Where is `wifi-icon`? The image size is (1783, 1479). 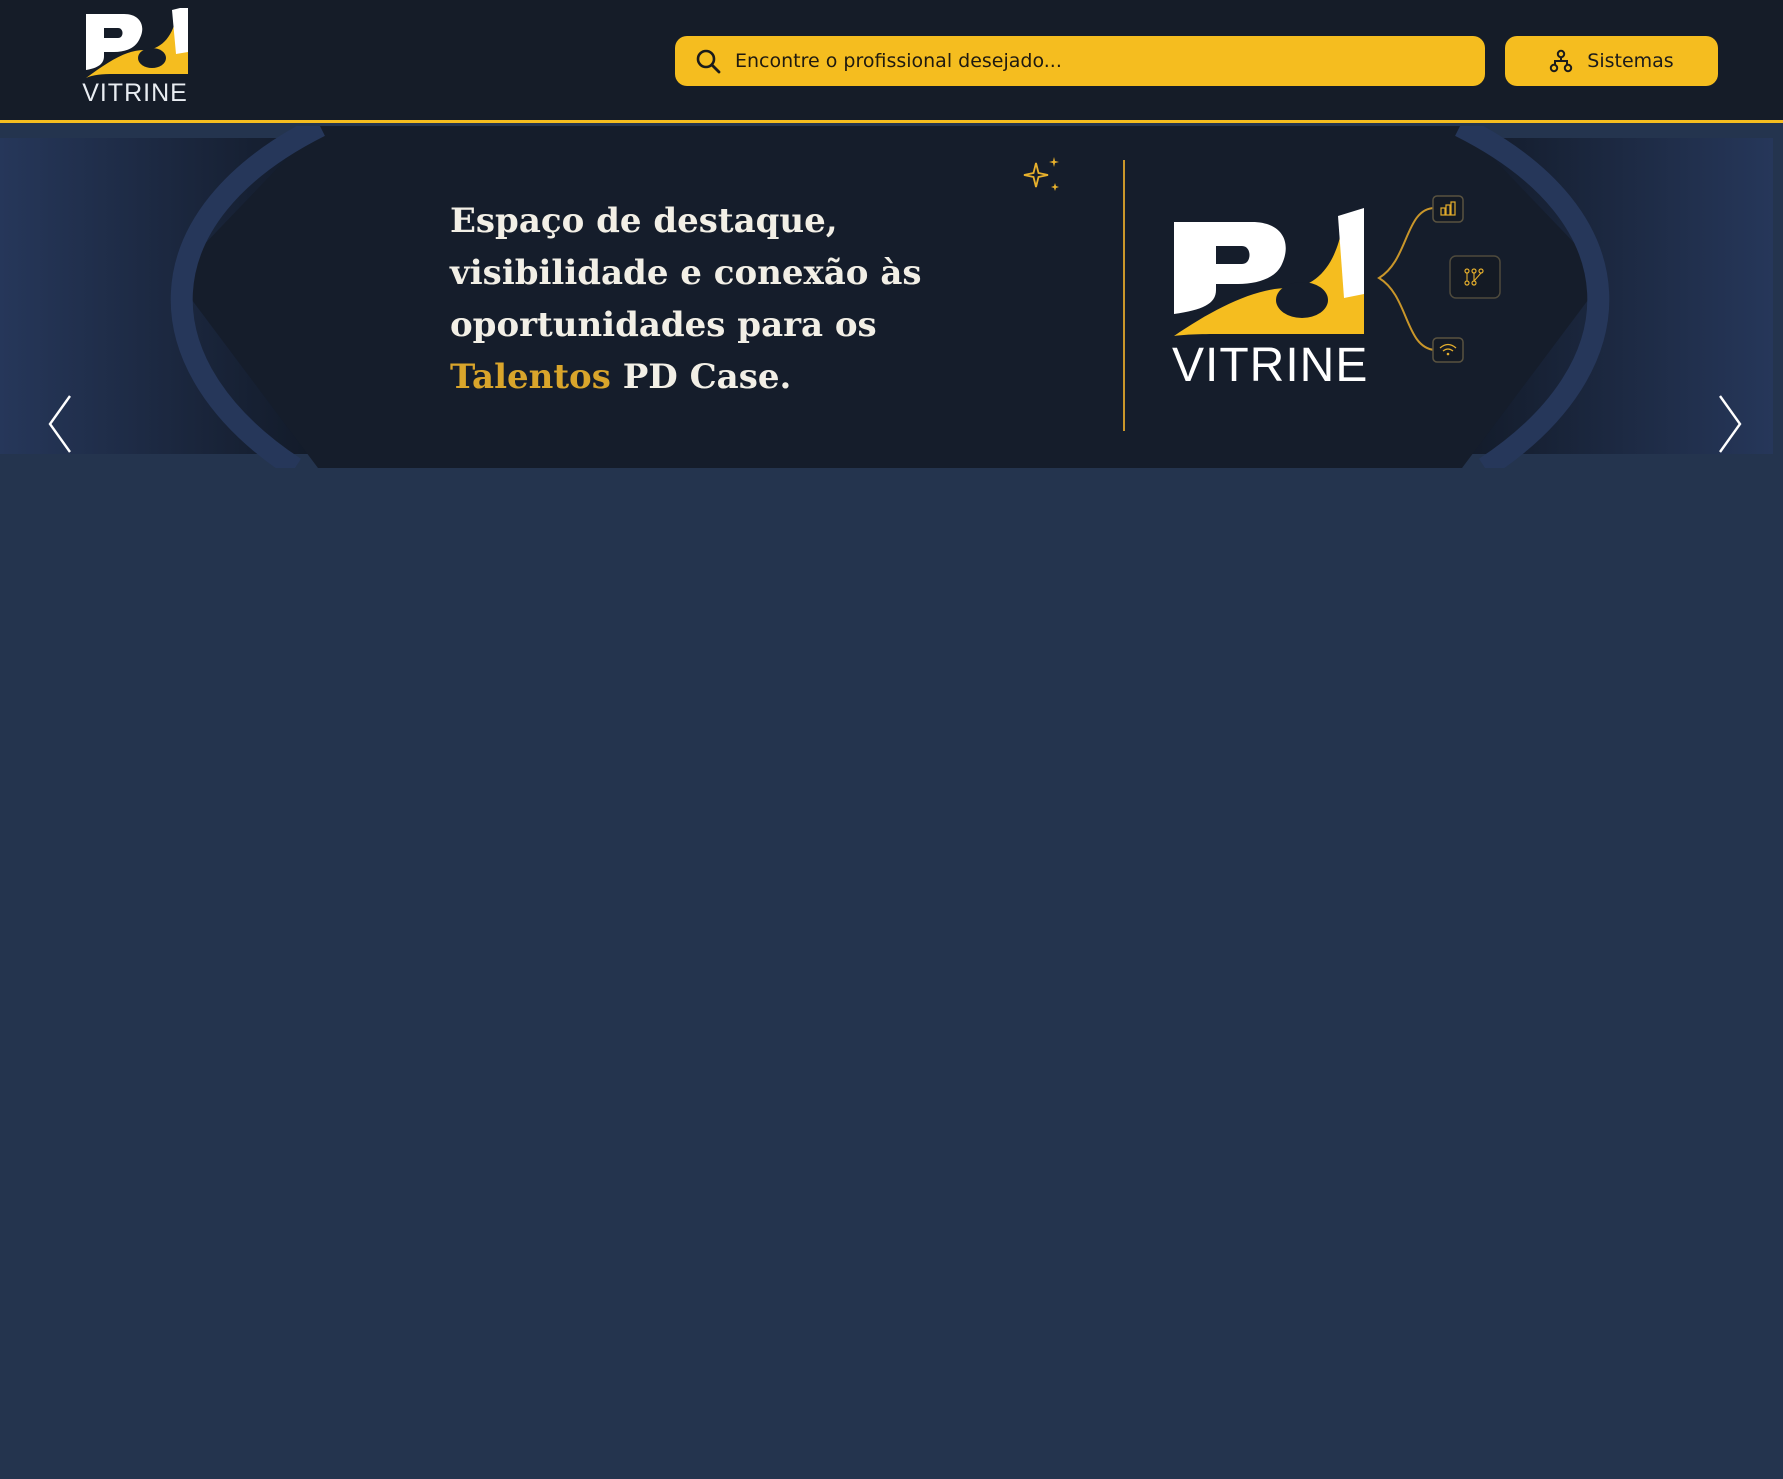 wifi-icon is located at coordinates (1448, 350).